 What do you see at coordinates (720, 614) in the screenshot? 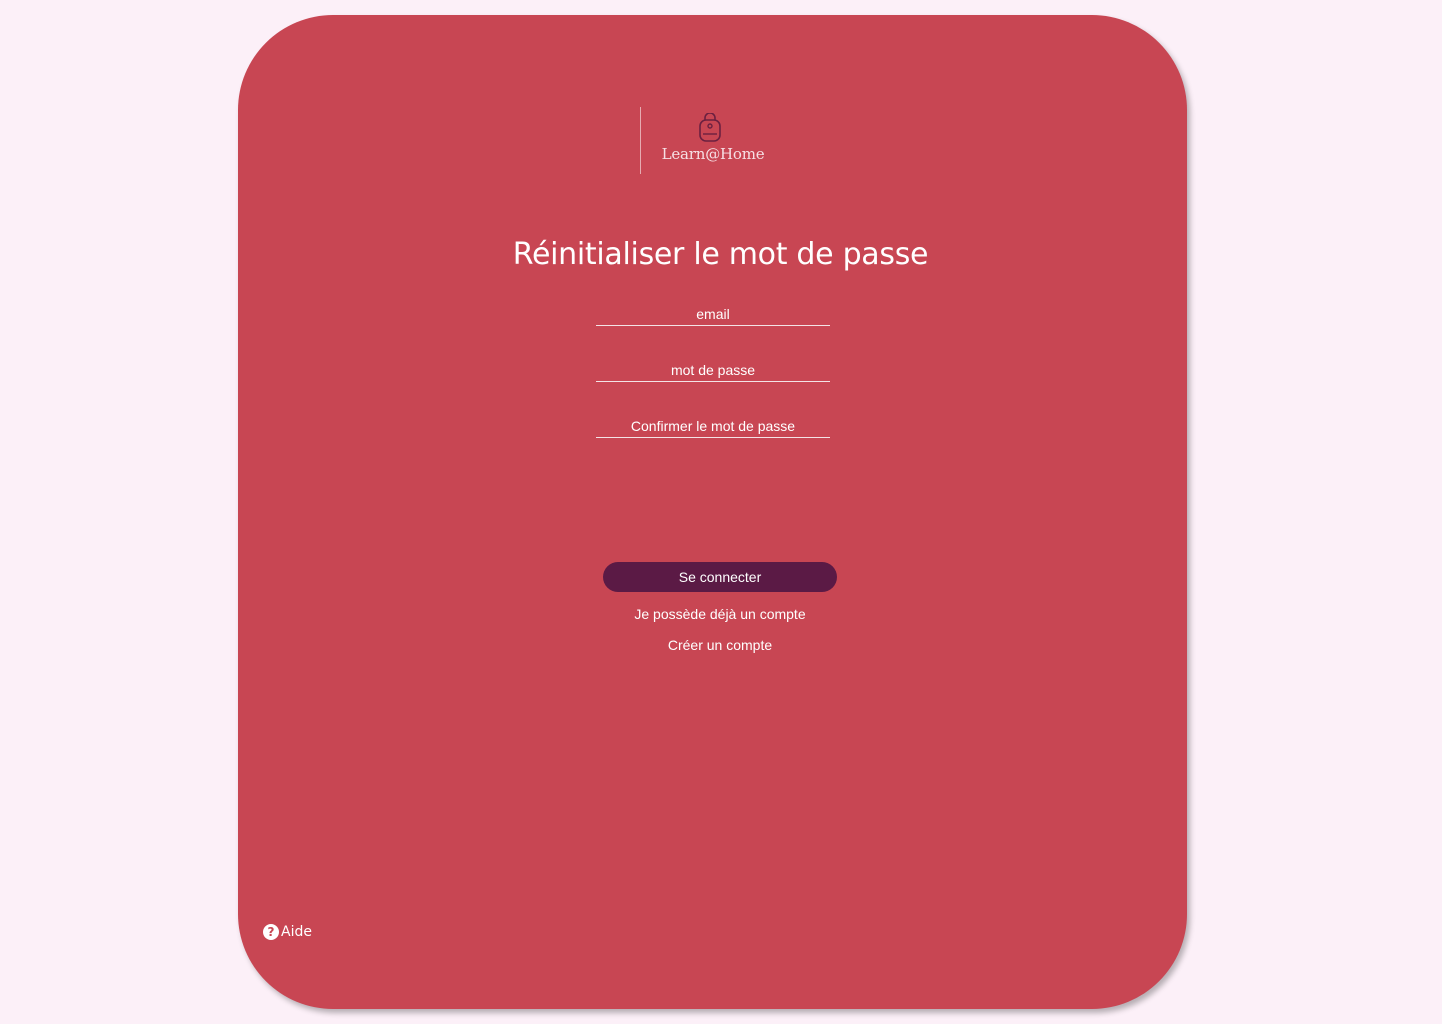
I see `existing-account-link: Je possède déjà un compte` at bounding box center [720, 614].